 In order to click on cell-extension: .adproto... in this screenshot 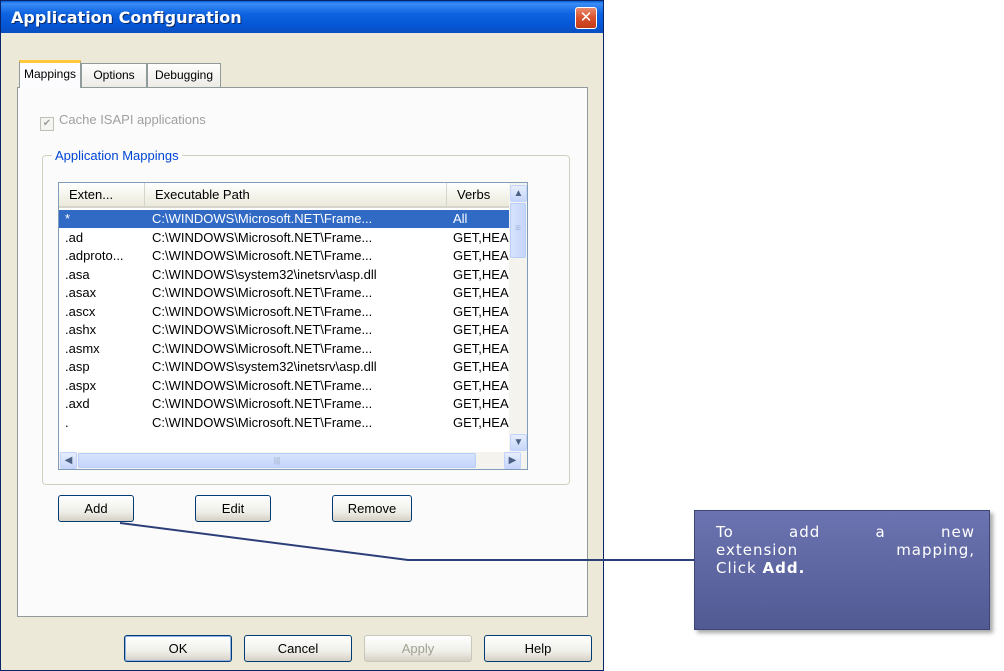, I will do `click(94, 255)`.